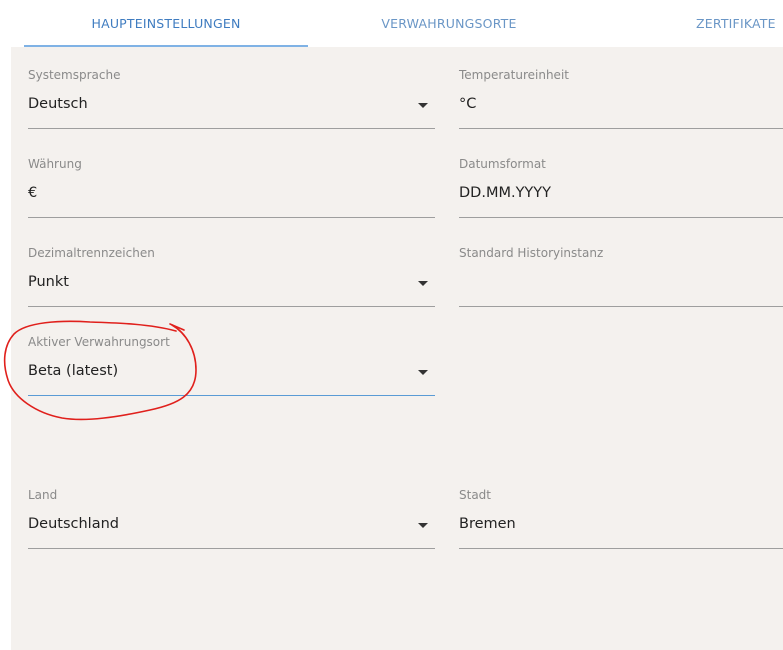 This screenshot has height=650, width=783. Describe the element at coordinates (621, 188) in the screenshot. I see `datumsformat-field: Datumsformat DD.MM.YYYY` at that location.